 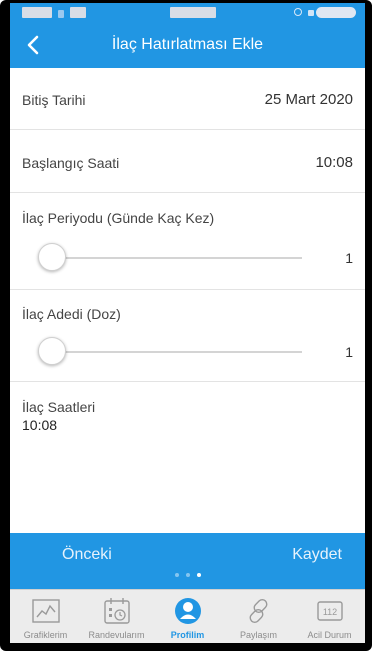 I want to click on calendar-icon, so click(x=117, y=611).